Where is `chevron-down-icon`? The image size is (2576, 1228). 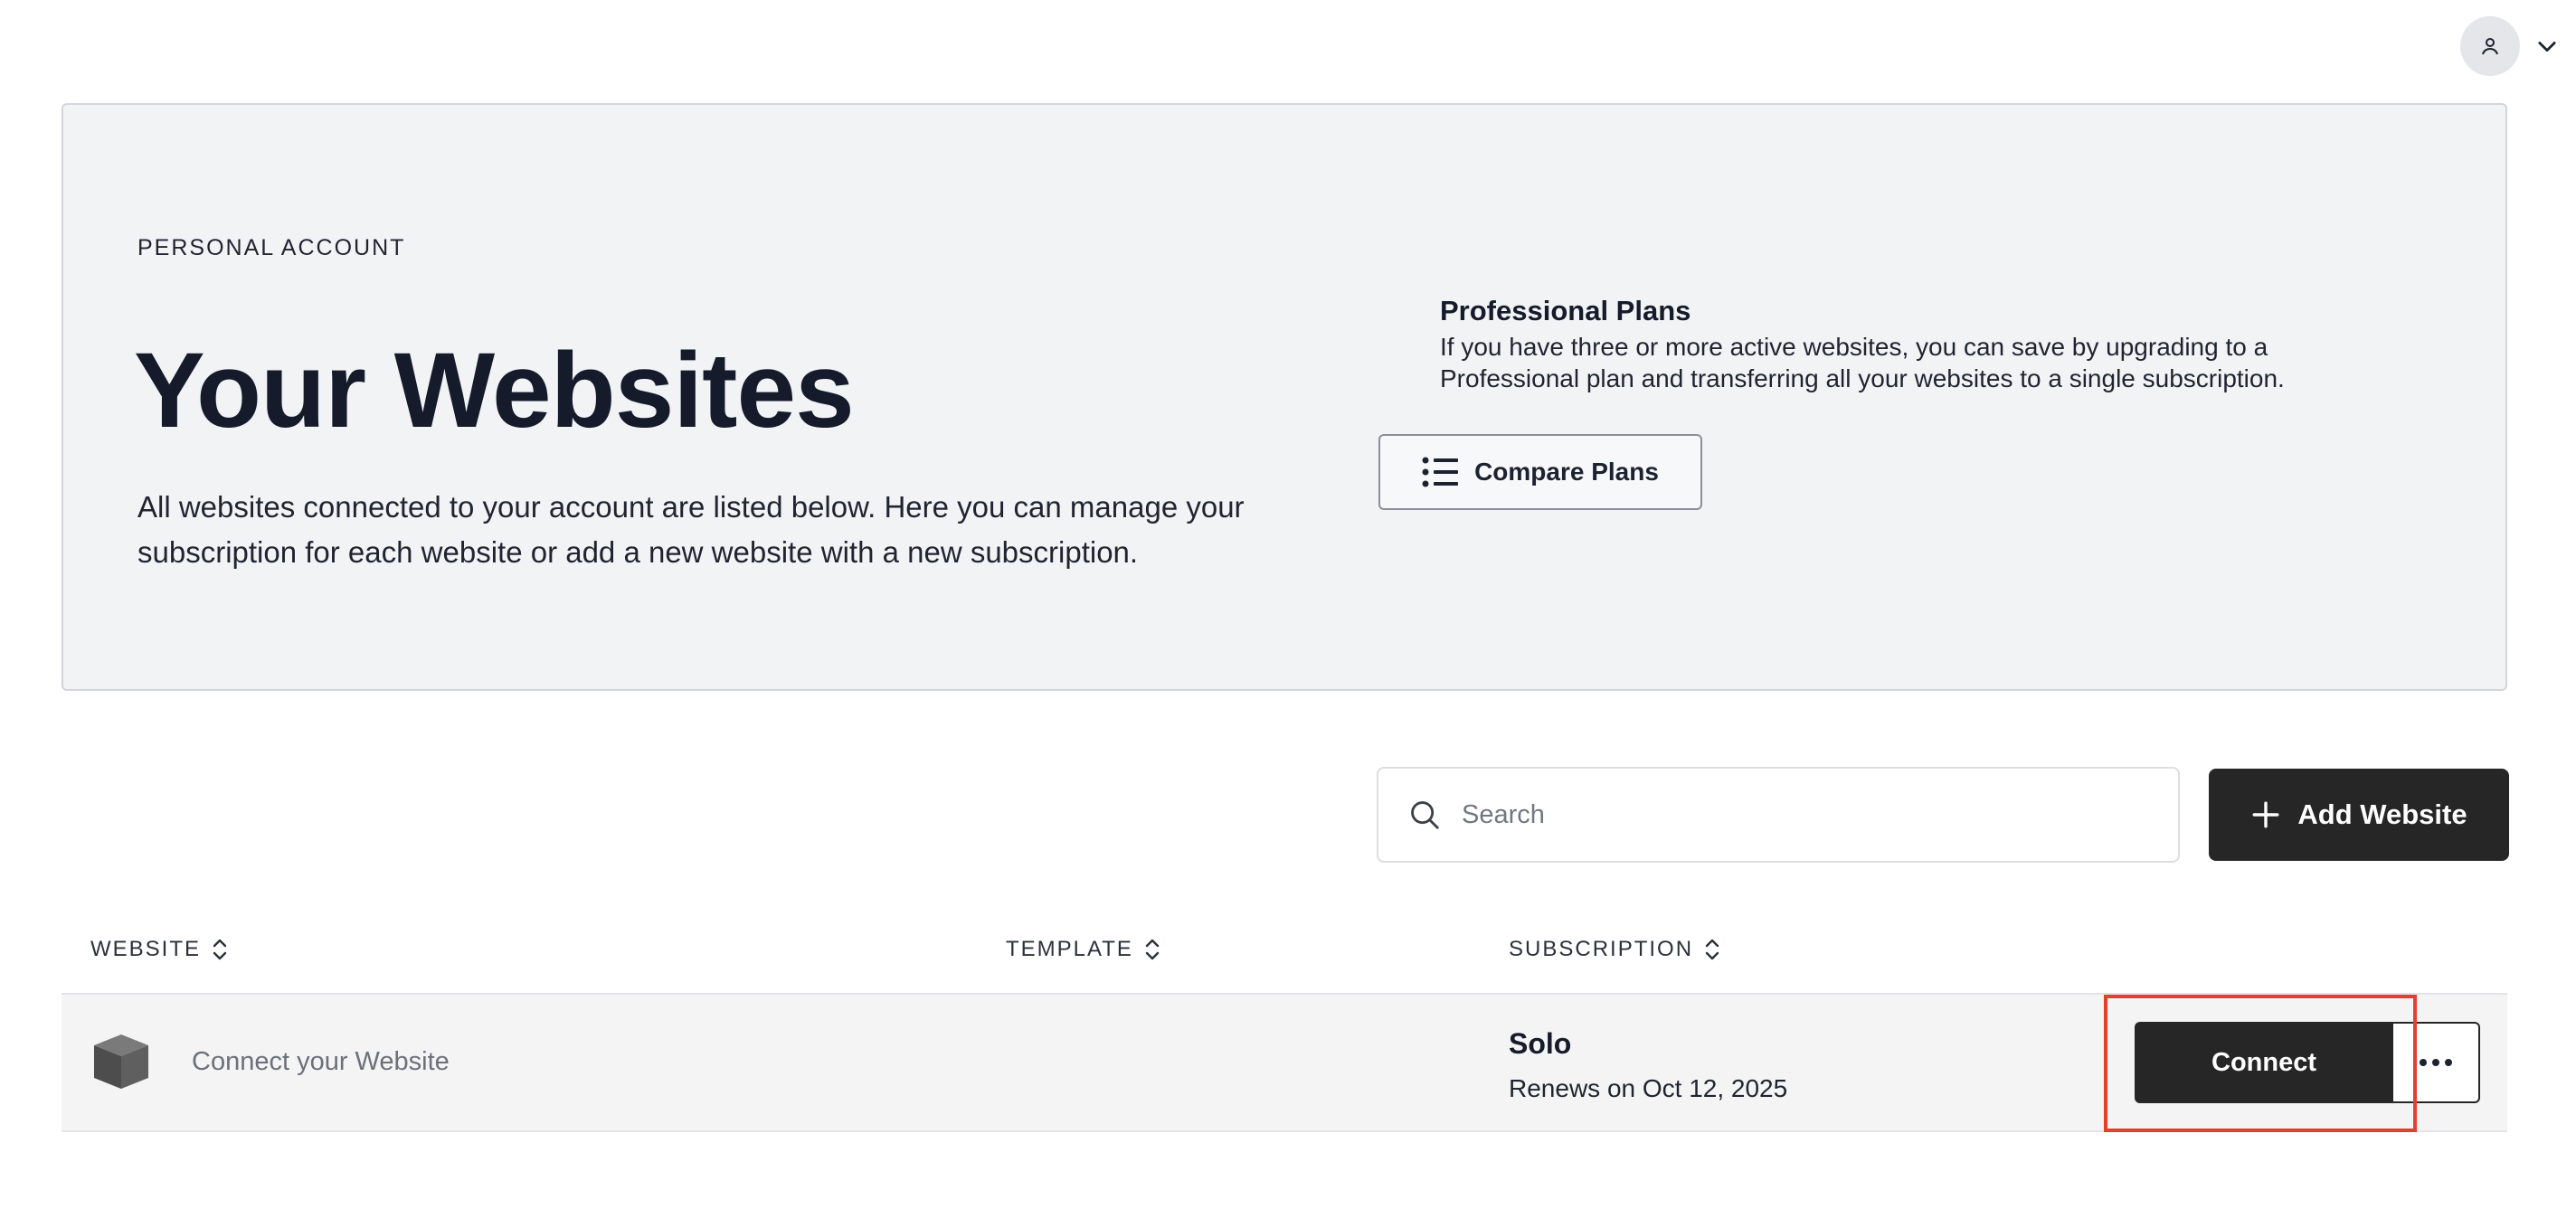
chevron-down-icon is located at coordinates (2547, 47).